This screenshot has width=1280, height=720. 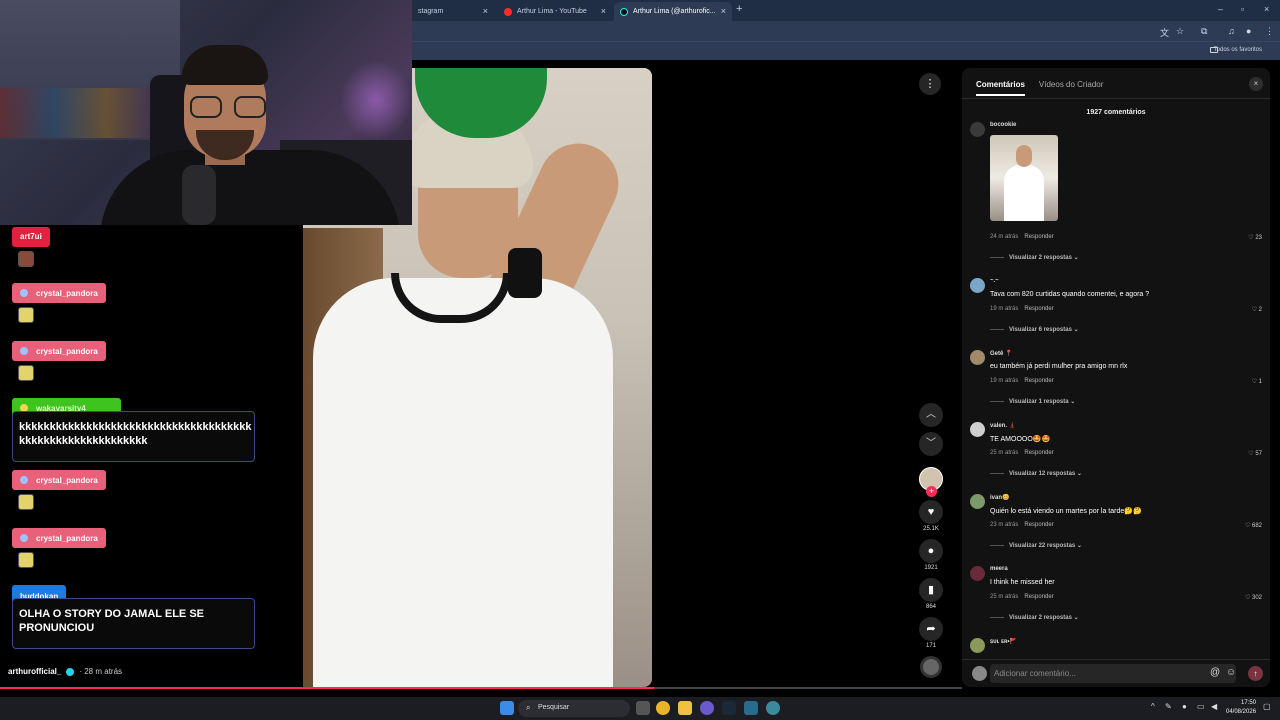 I want to click on tab-comments: Comentários, so click(x=1000, y=88).